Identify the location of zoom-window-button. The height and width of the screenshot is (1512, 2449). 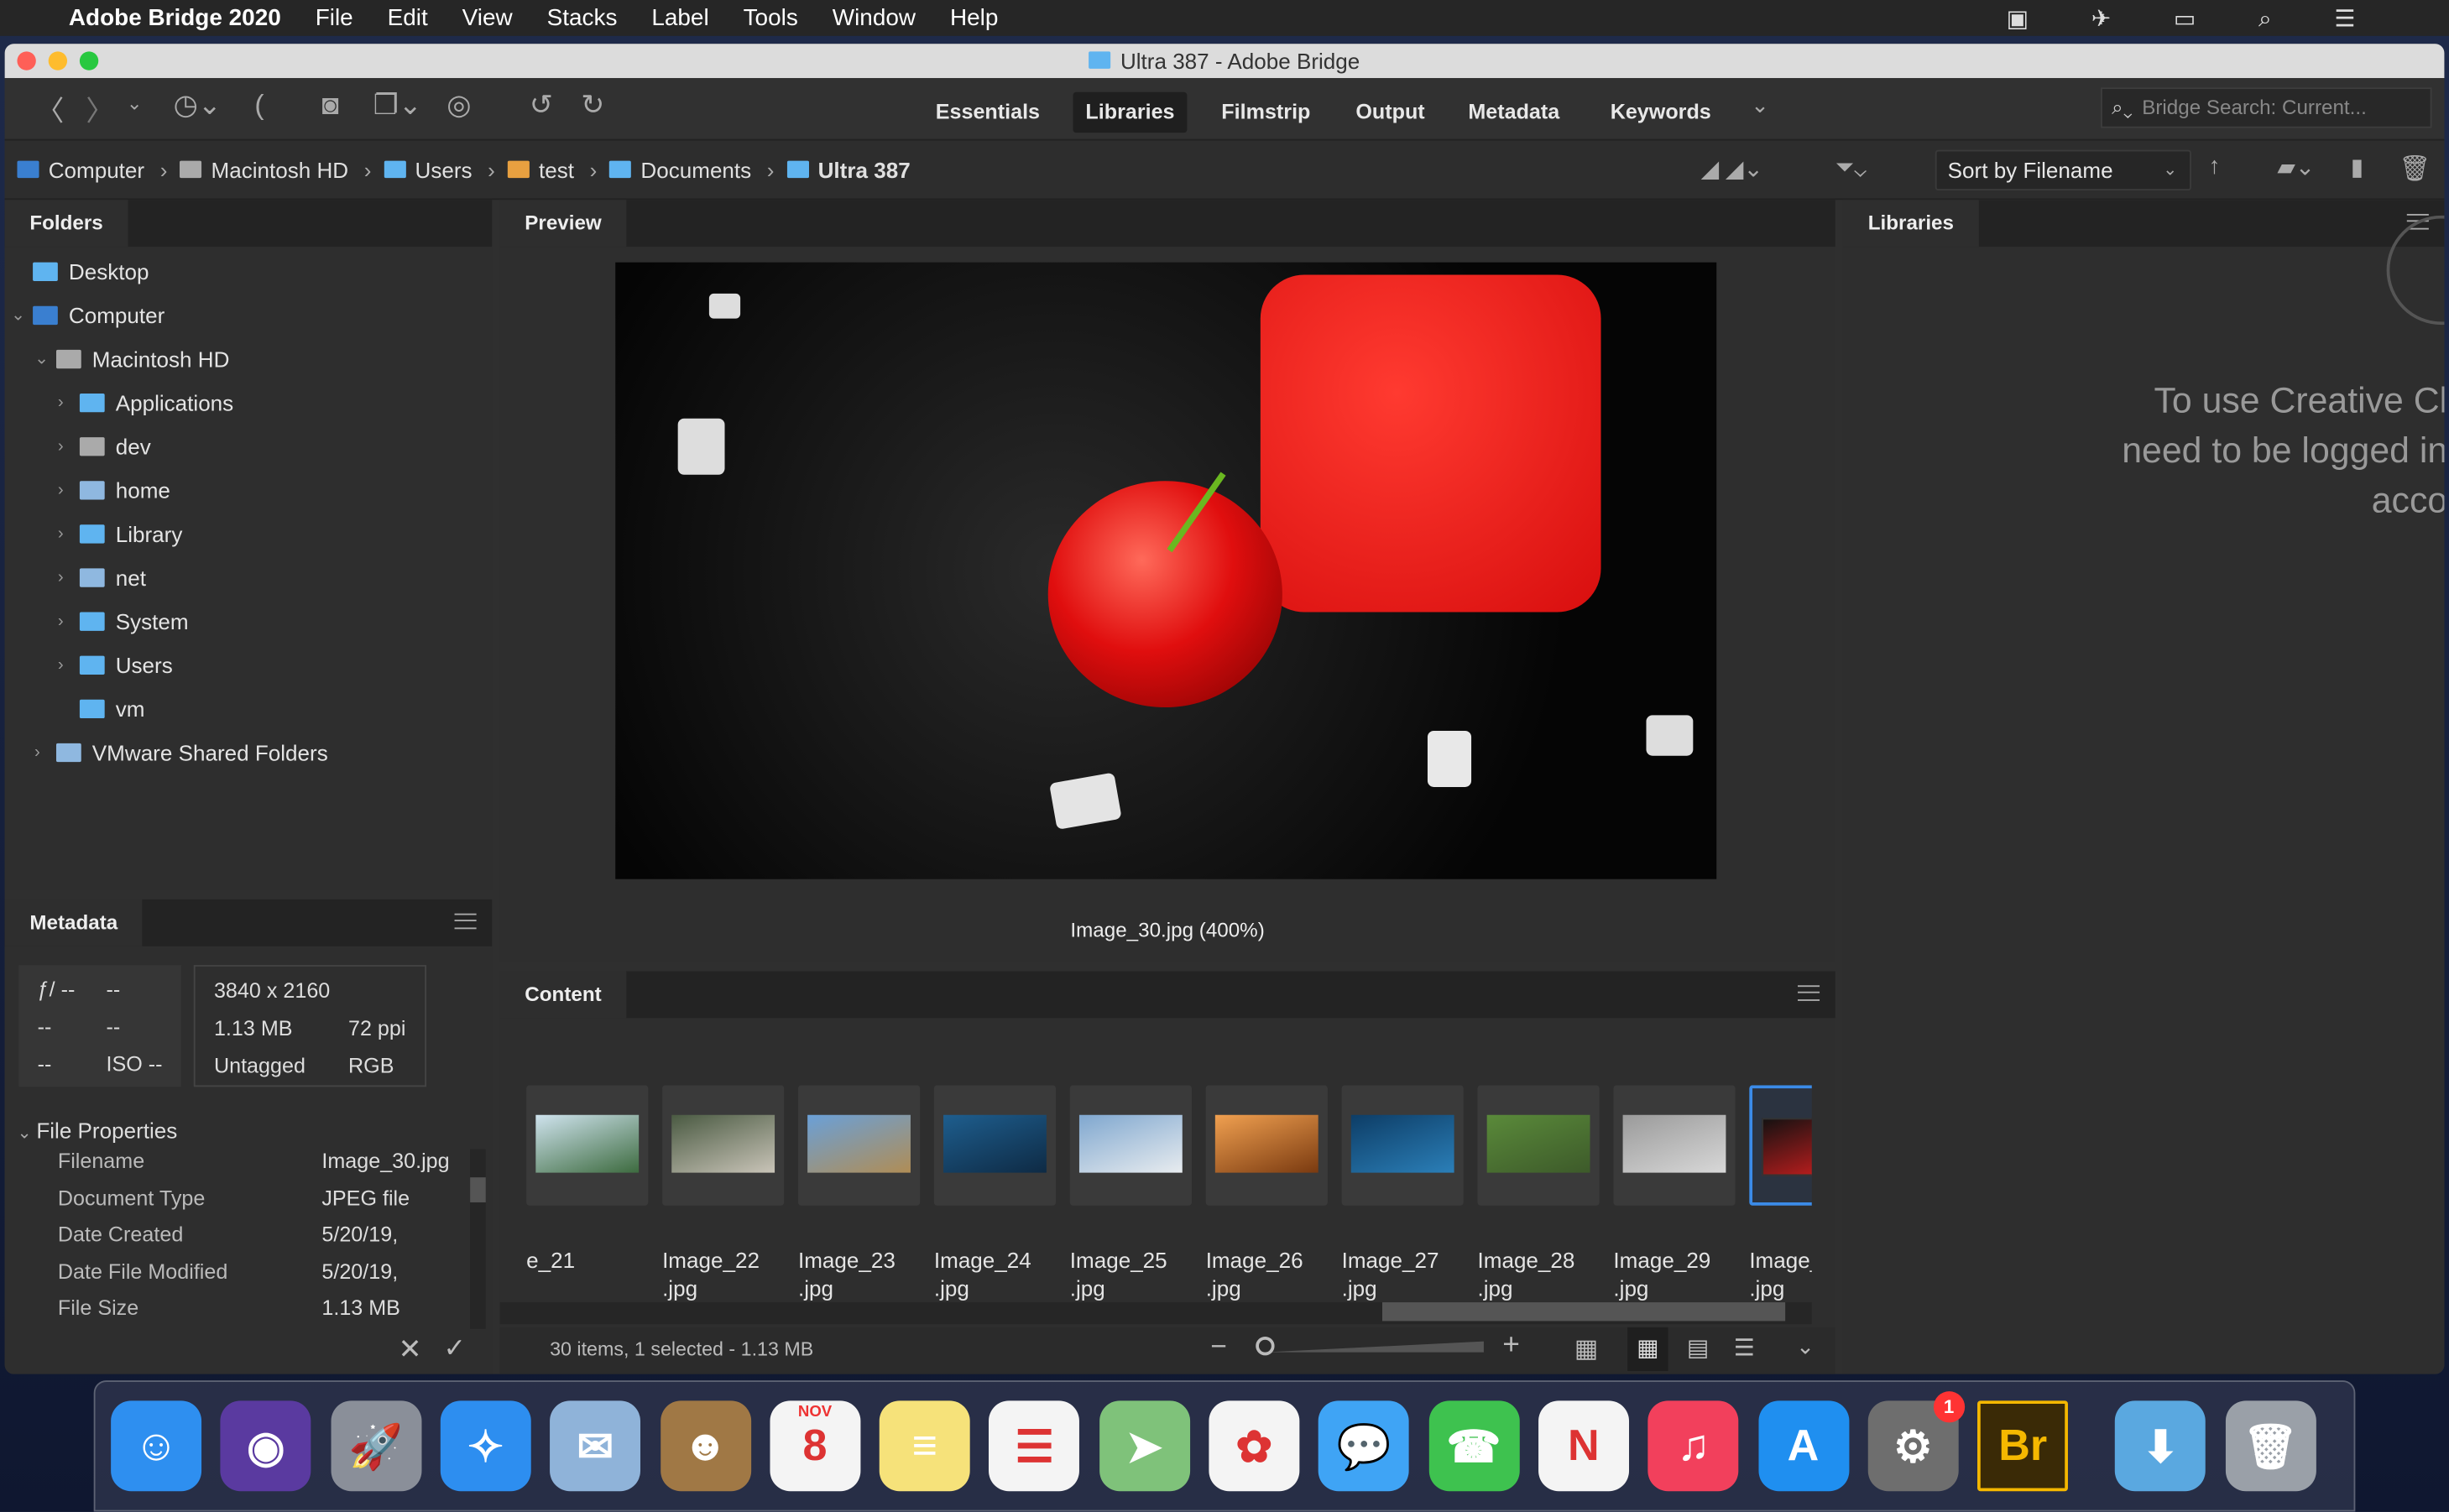
(89, 61).